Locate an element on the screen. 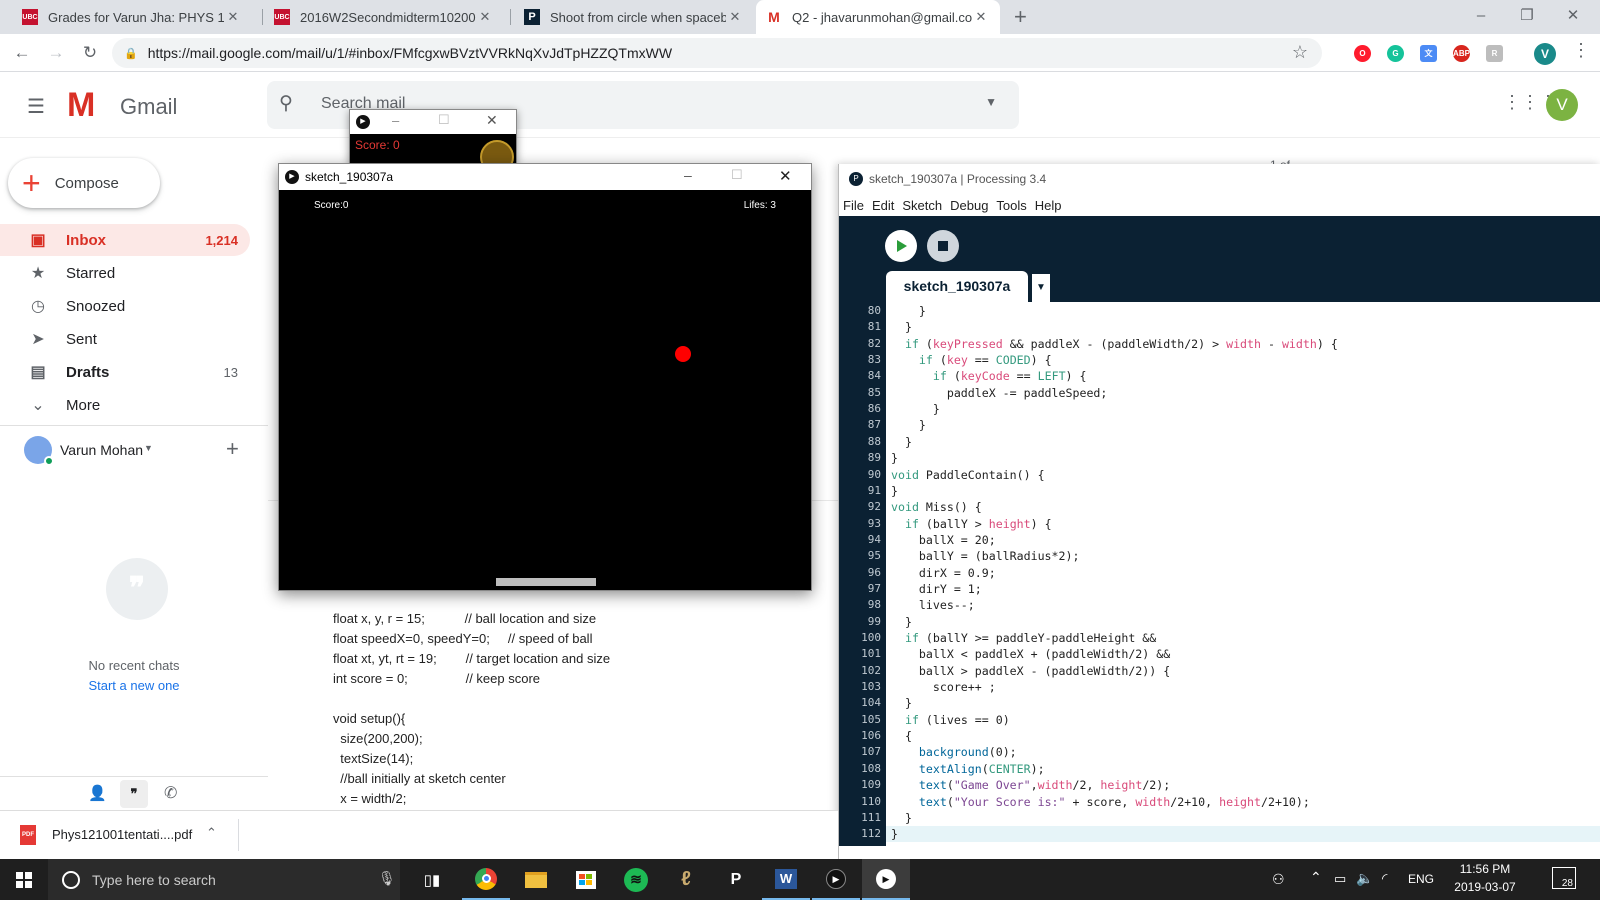  league-of-legends-icon: ℓ is located at coordinates (686, 879).